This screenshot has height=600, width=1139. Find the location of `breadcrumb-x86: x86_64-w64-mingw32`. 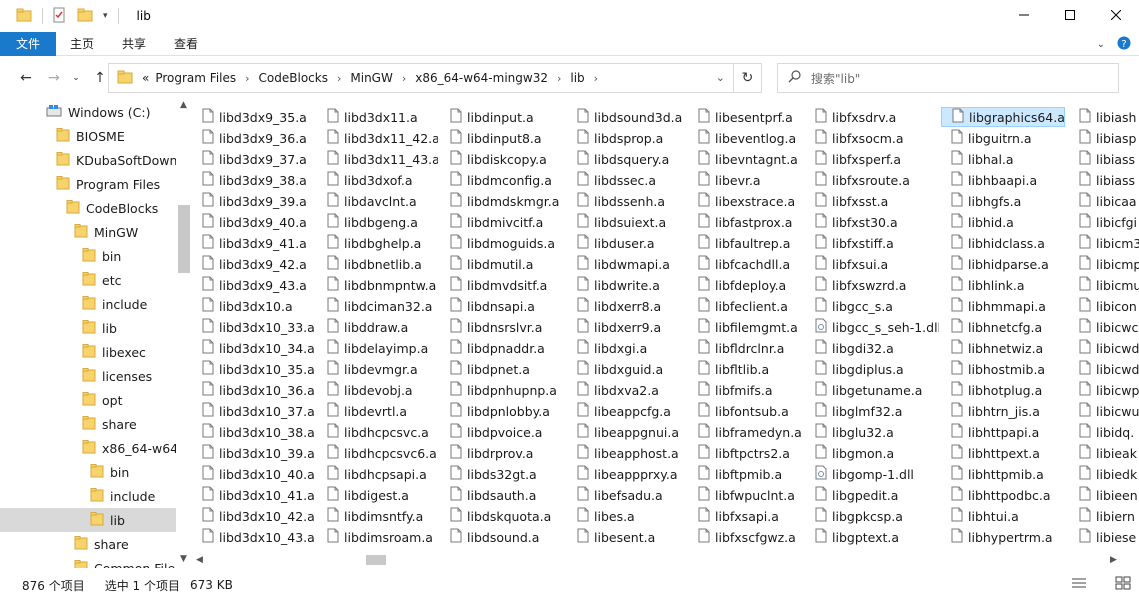

breadcrumb-x86: x86_64-w64-mingw32 is located at coordinates (481, 78).